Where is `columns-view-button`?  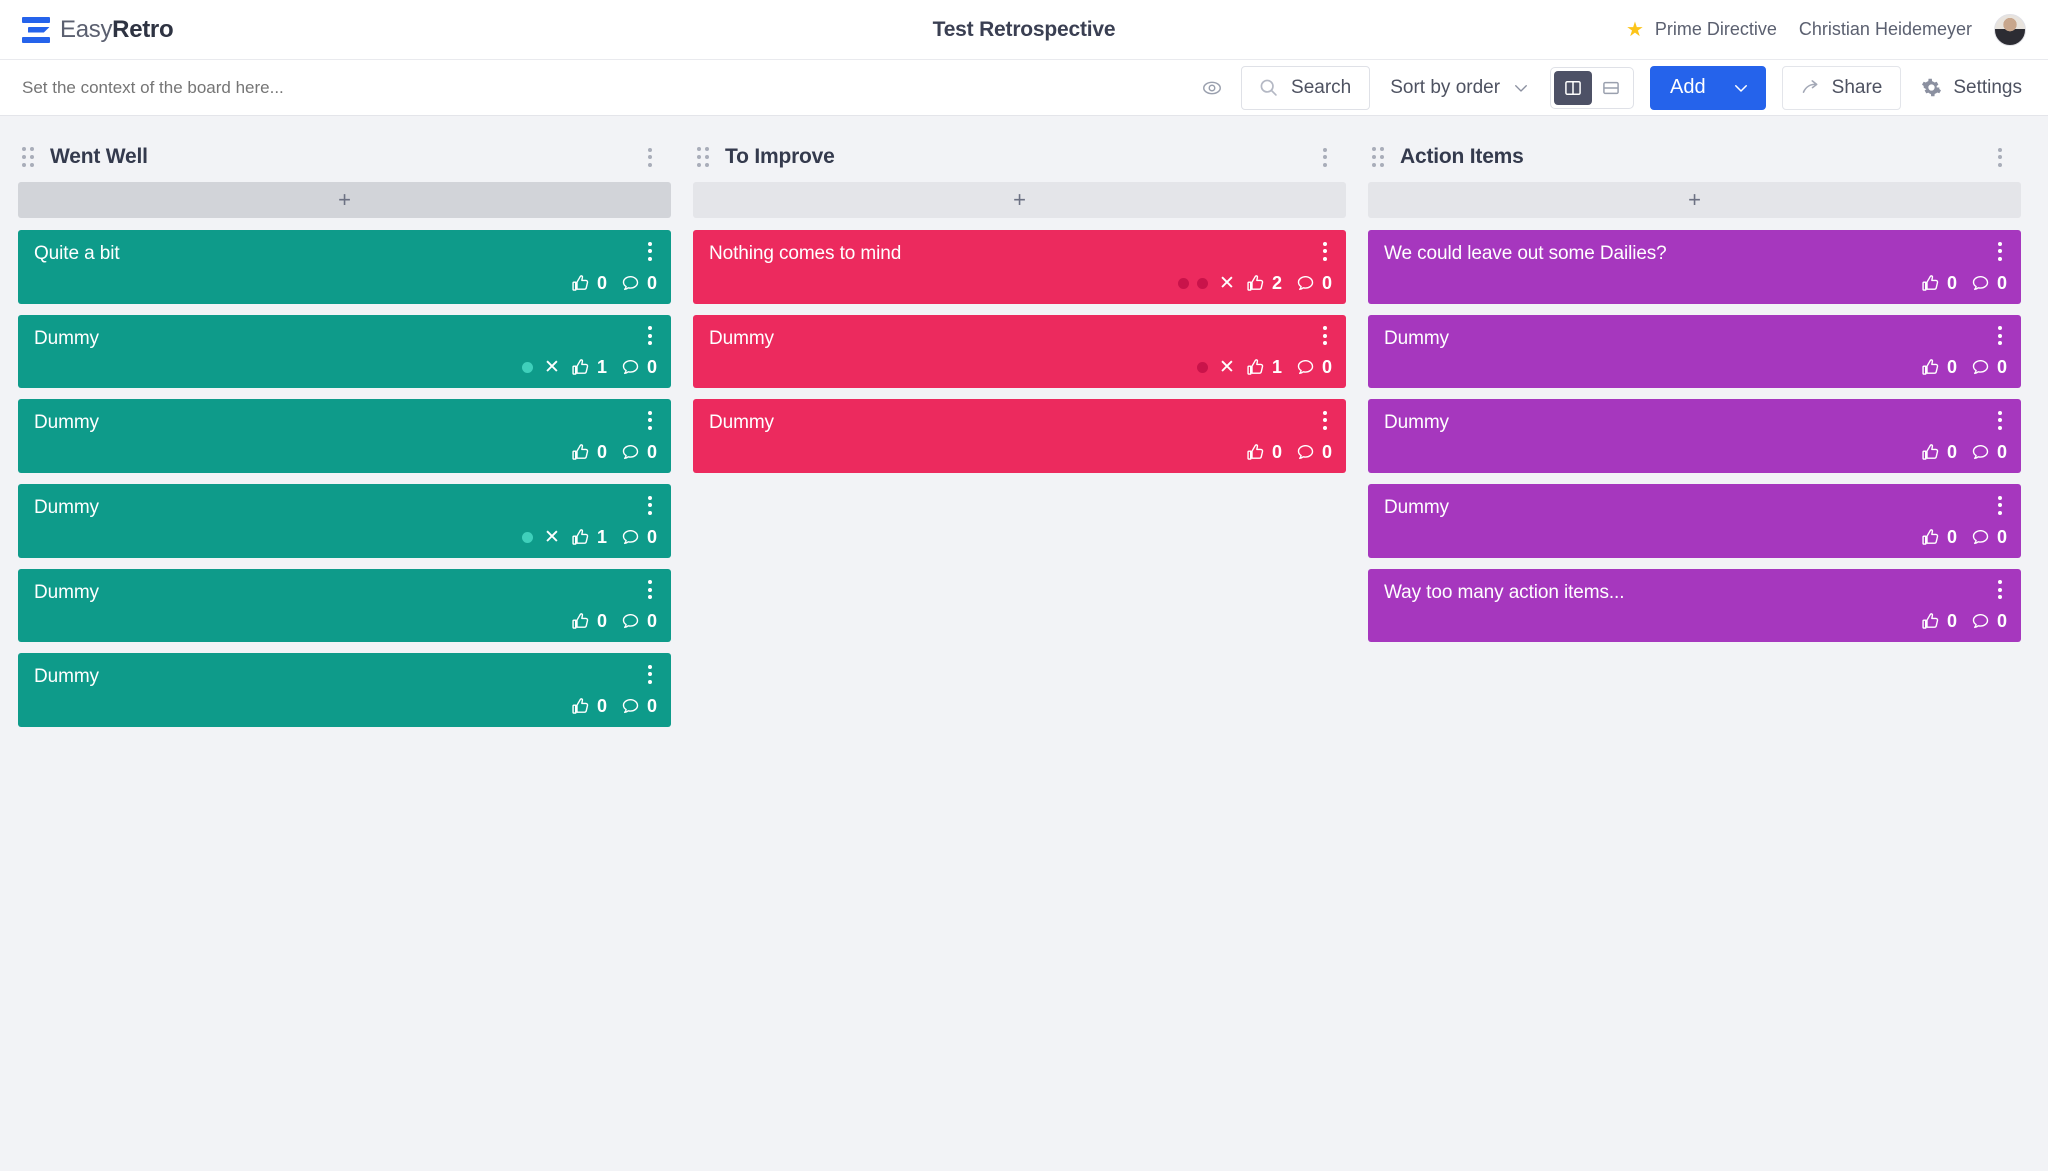
columns-view-button is located at coordinates (1573, 87).